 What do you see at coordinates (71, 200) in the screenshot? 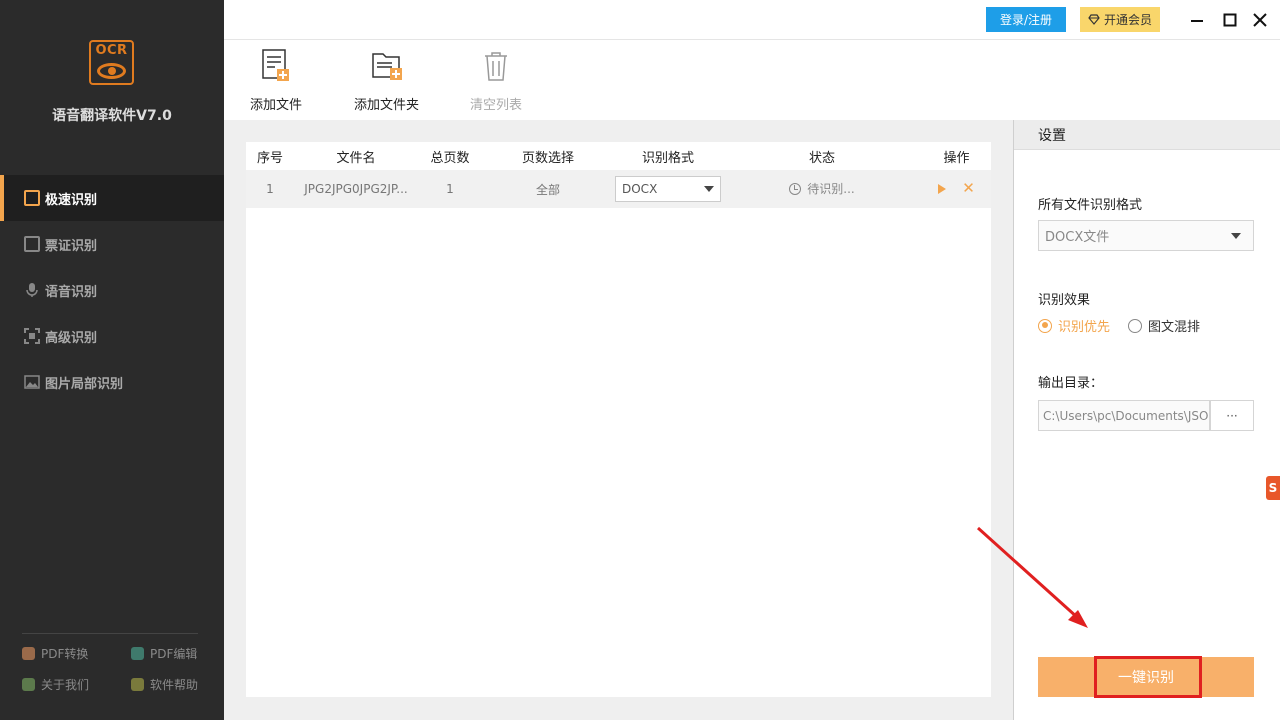
I see `sidebar-item-label: 极速识别` at bounding box center [71, 200].